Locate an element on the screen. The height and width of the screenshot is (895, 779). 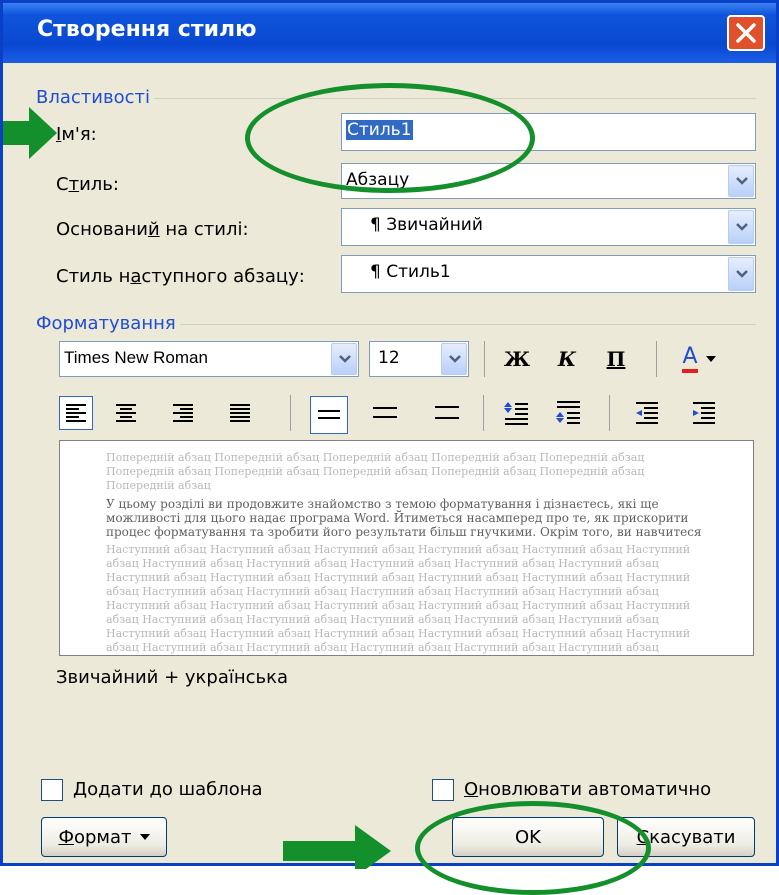
italic-button: К is located at coordinates (567, 359).